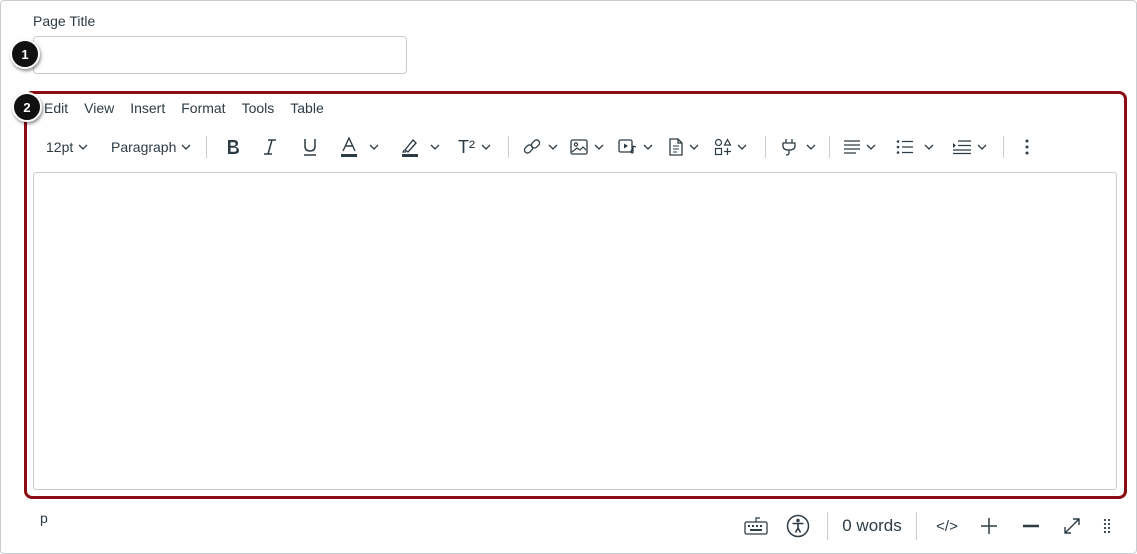 The image size is (1137, 554). What do you see at coordinates (852, 147) in the screenshot?
I see `align-icon` at bounding box center [852, 147].